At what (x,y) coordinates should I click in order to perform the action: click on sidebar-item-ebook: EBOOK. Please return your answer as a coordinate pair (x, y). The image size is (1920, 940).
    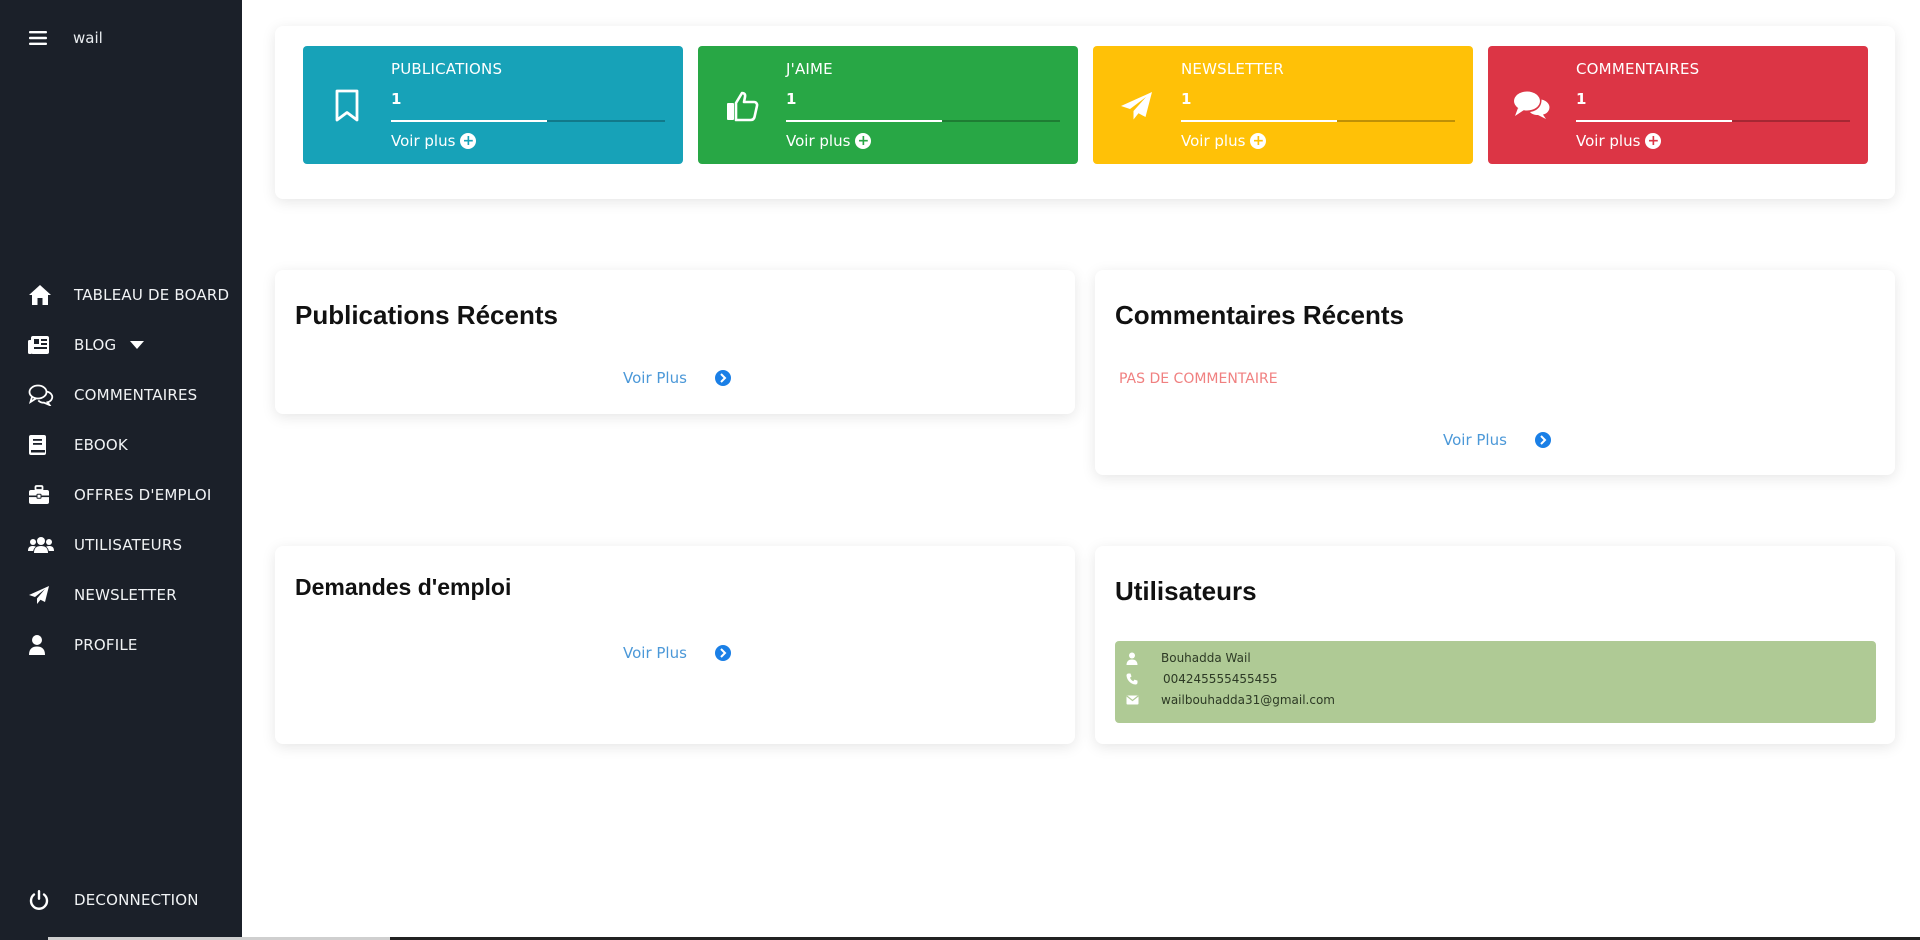
    Looking at the image, I should click on (121, 445).